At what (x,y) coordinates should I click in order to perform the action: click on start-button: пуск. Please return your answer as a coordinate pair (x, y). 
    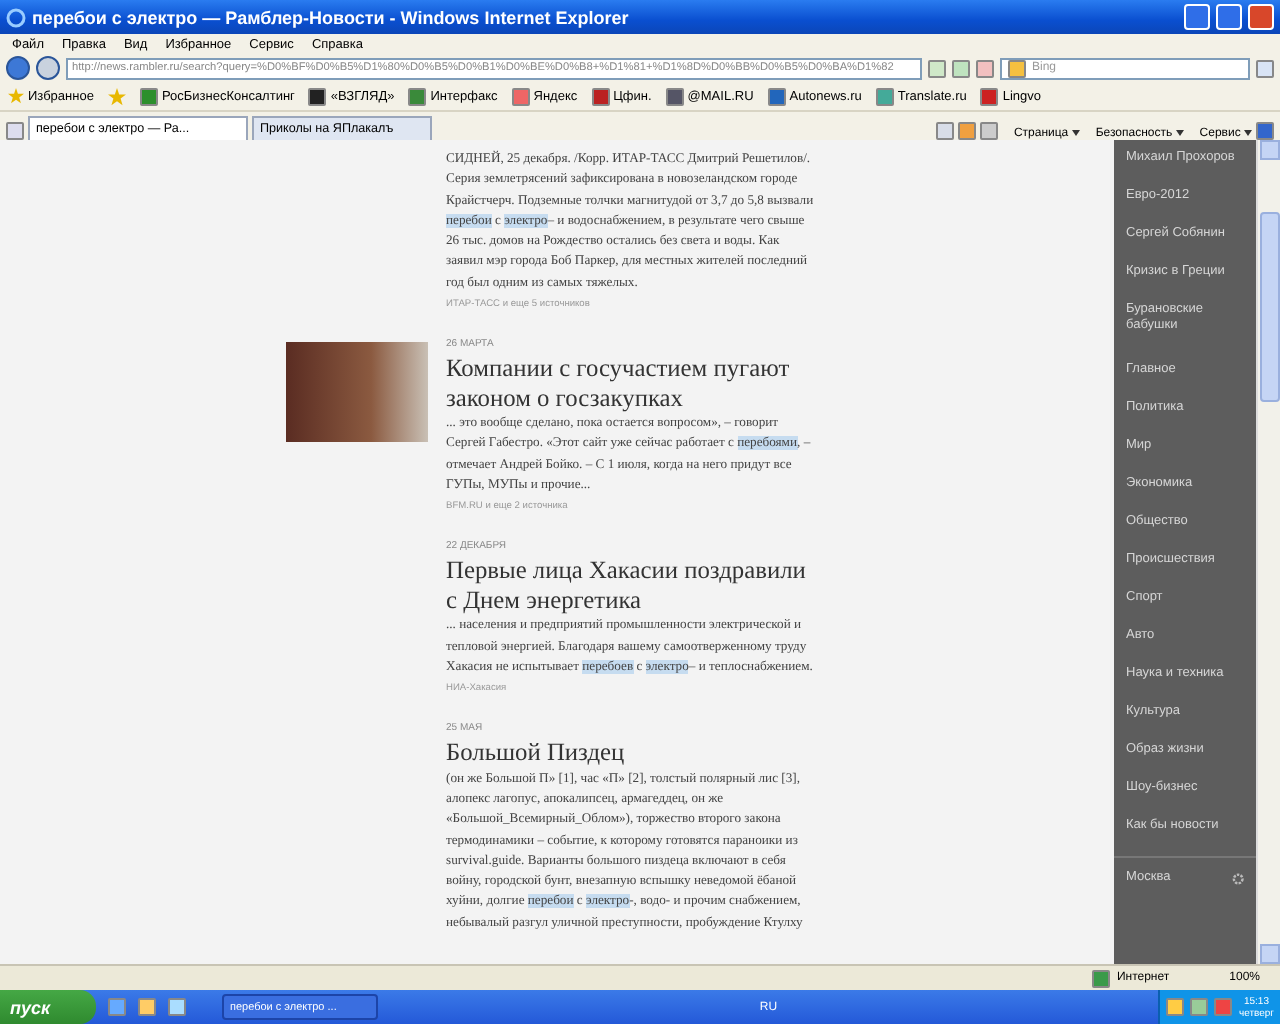
    Looking at the image, I should click on (48, 1007).